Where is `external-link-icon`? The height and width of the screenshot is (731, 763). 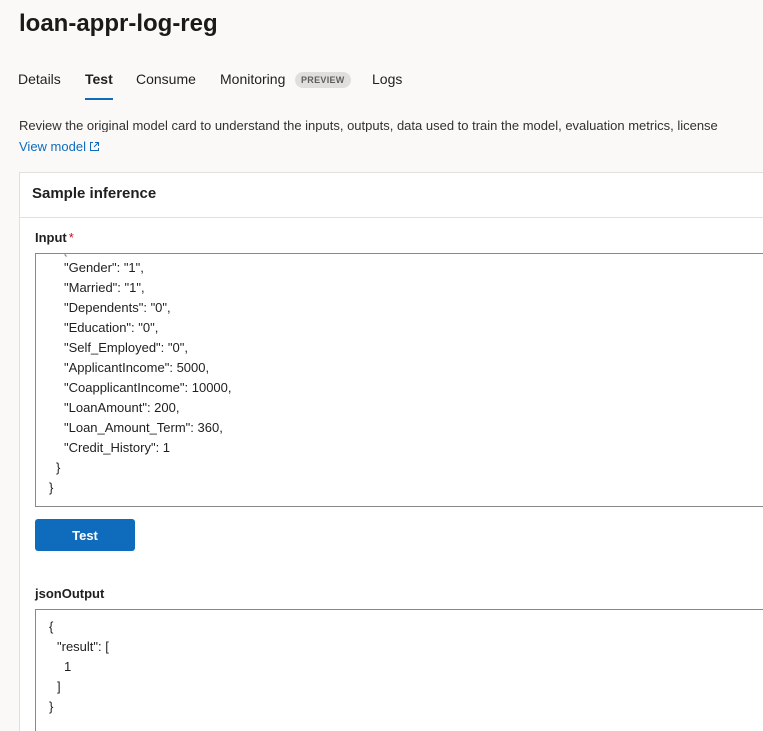 external-link-icon is located at coordinates (94, 146).